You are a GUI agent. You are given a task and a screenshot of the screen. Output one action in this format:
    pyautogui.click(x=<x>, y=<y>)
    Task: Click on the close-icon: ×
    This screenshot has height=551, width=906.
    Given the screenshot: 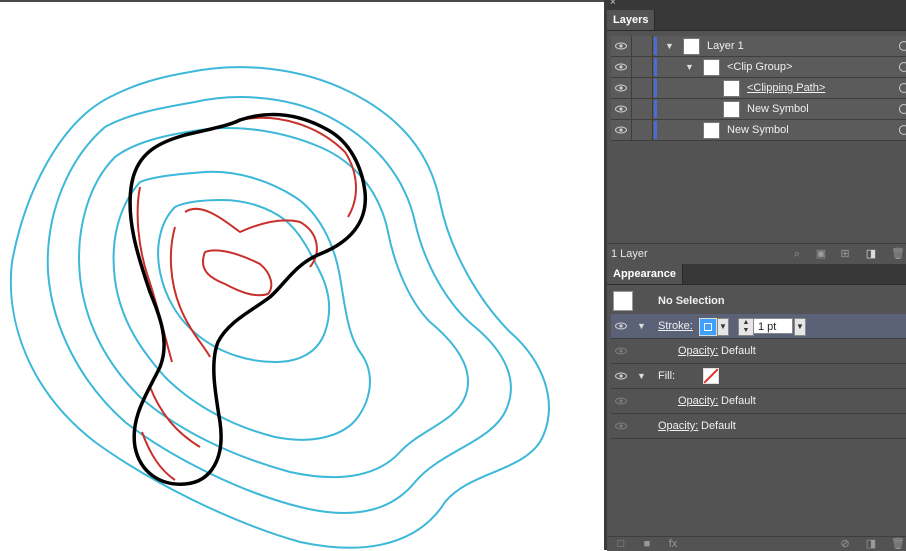 What is the action you would take?
    pyautogui.click(x=613, y=4)
    